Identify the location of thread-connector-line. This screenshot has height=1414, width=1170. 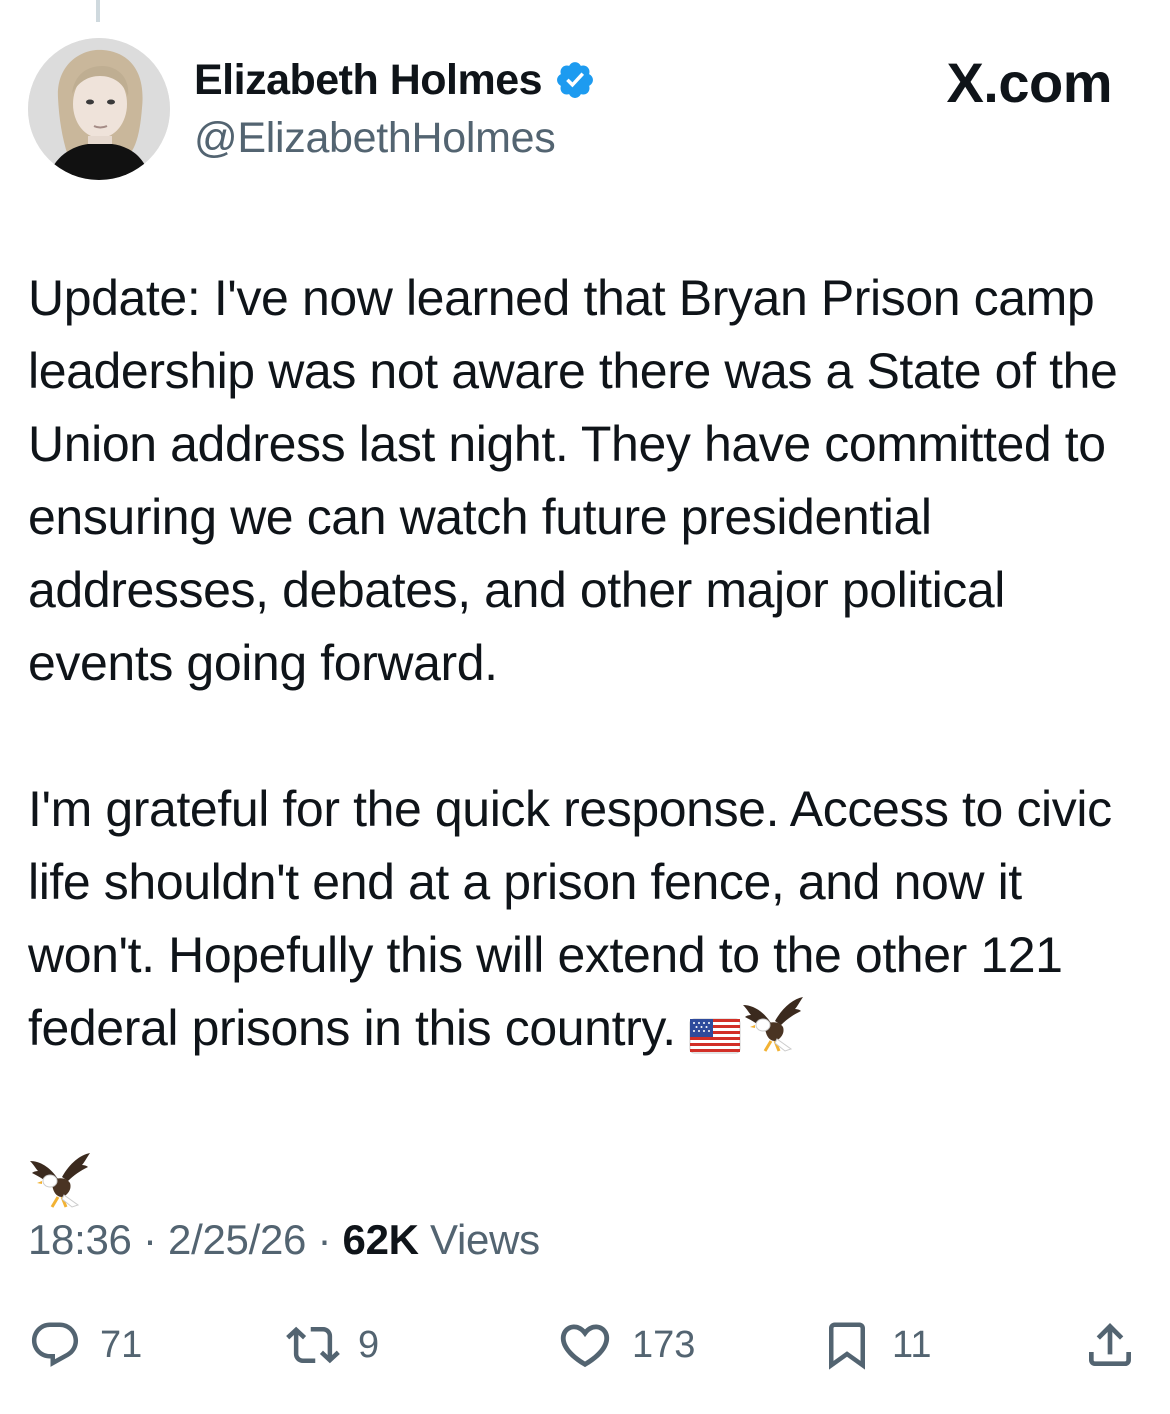
(98, 11).